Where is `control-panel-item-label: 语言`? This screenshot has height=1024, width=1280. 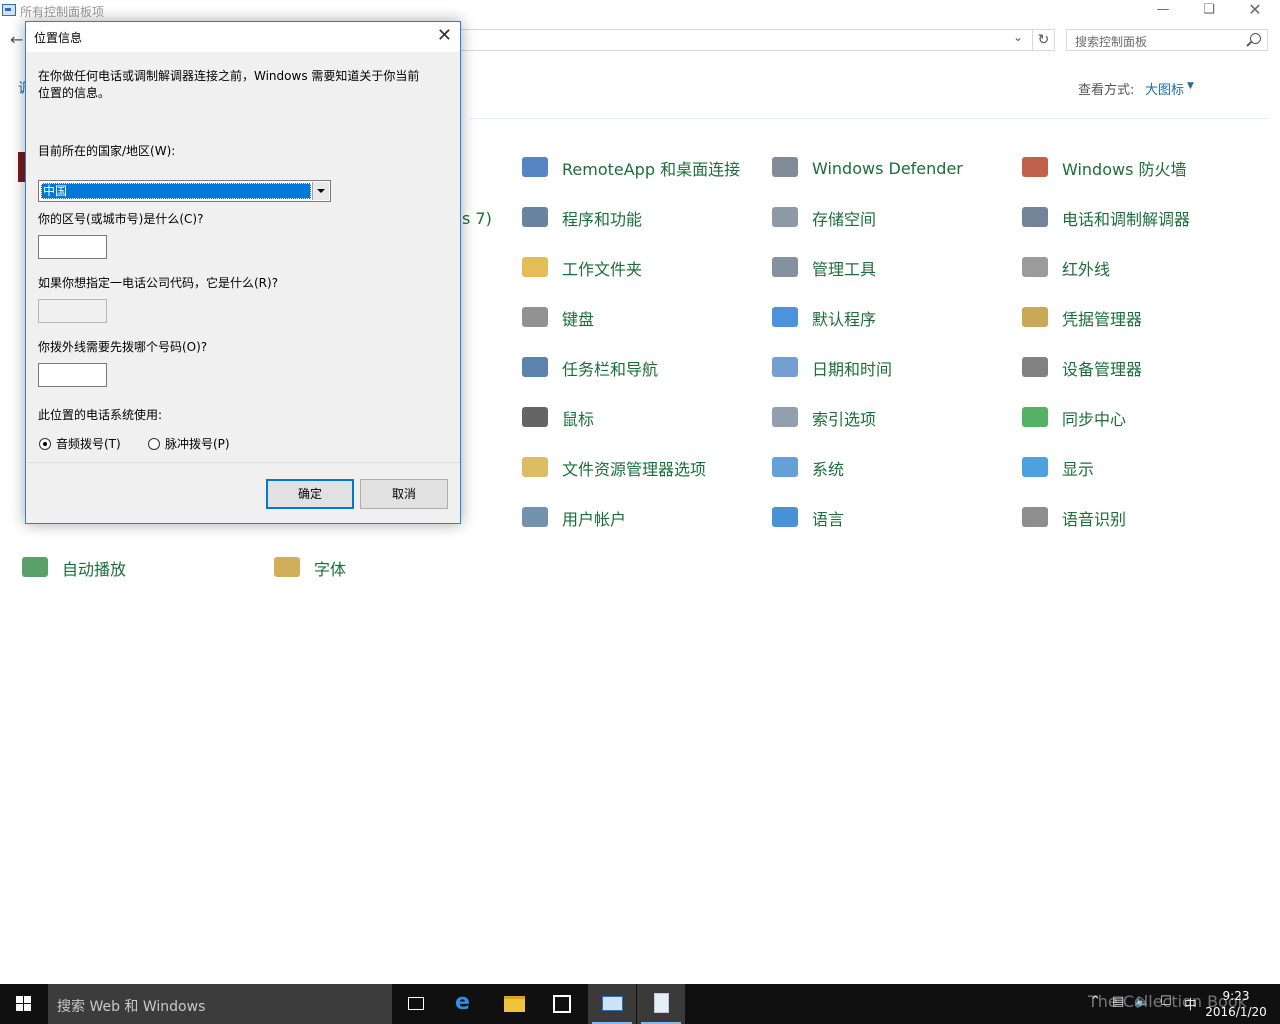
control-panel-item-label: 语言 is located at coordinates (828, 519).